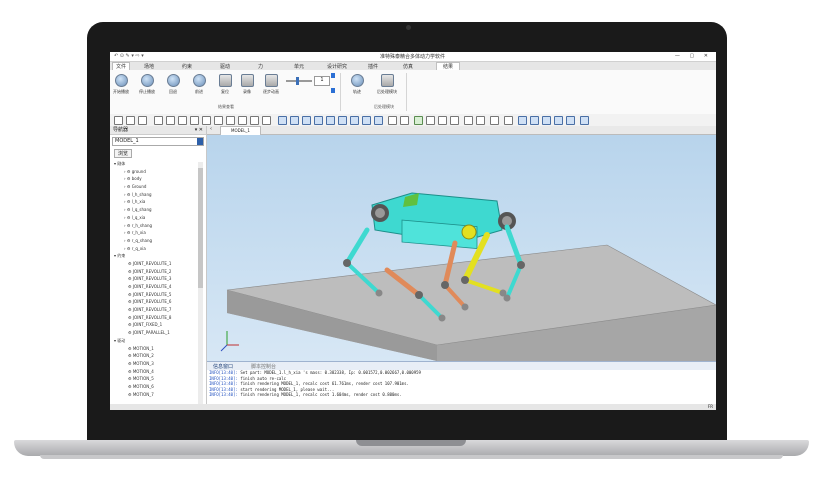 The image size is (823, 477). What do you see at coordinates (158, 141) in the screenshot?
I see `model-select: MODEL_1` at bounding box center [158, 141].